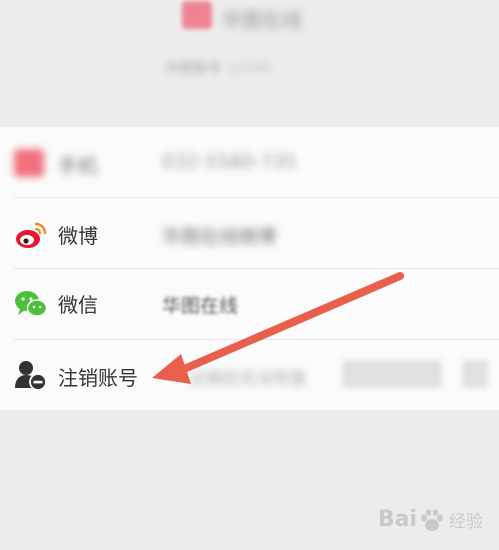  I want to click on account-name: 华图在线, so click(262, 20).